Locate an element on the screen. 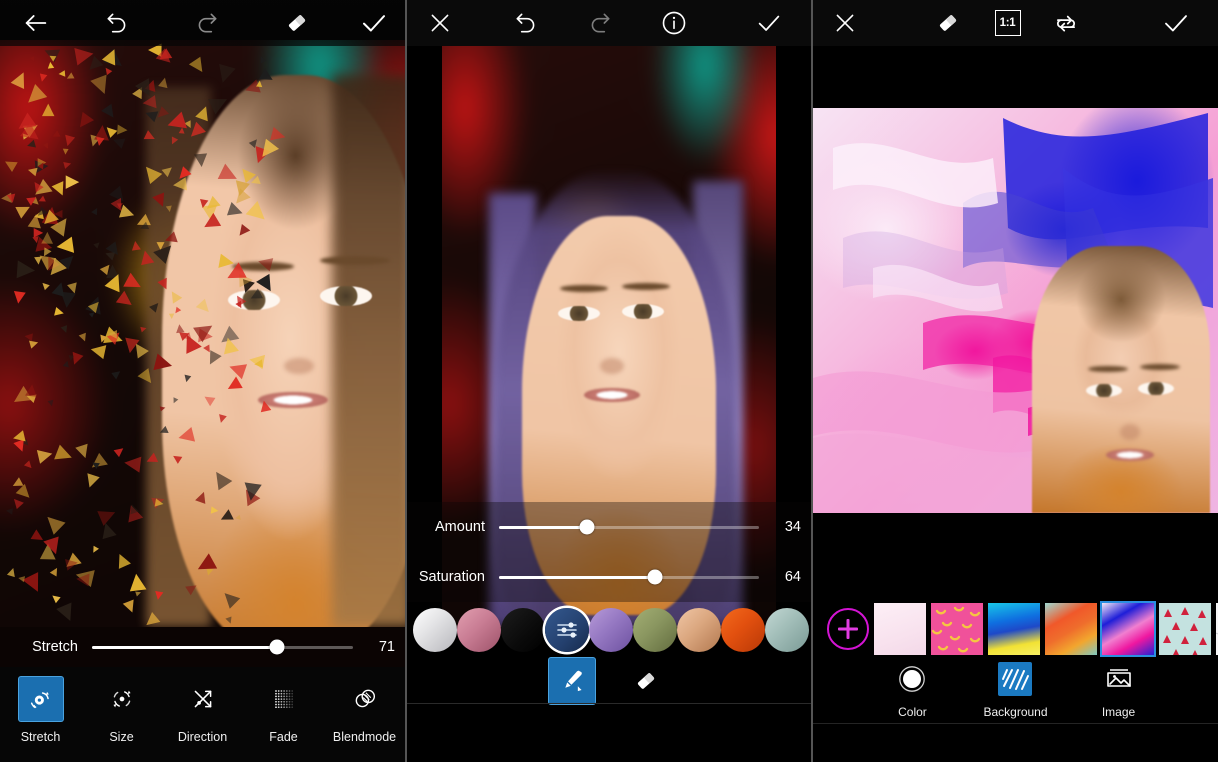 This screenshot has height=762, width=1218. thumb-blue-yellow-gradient is located at coordinates (1014, 629).